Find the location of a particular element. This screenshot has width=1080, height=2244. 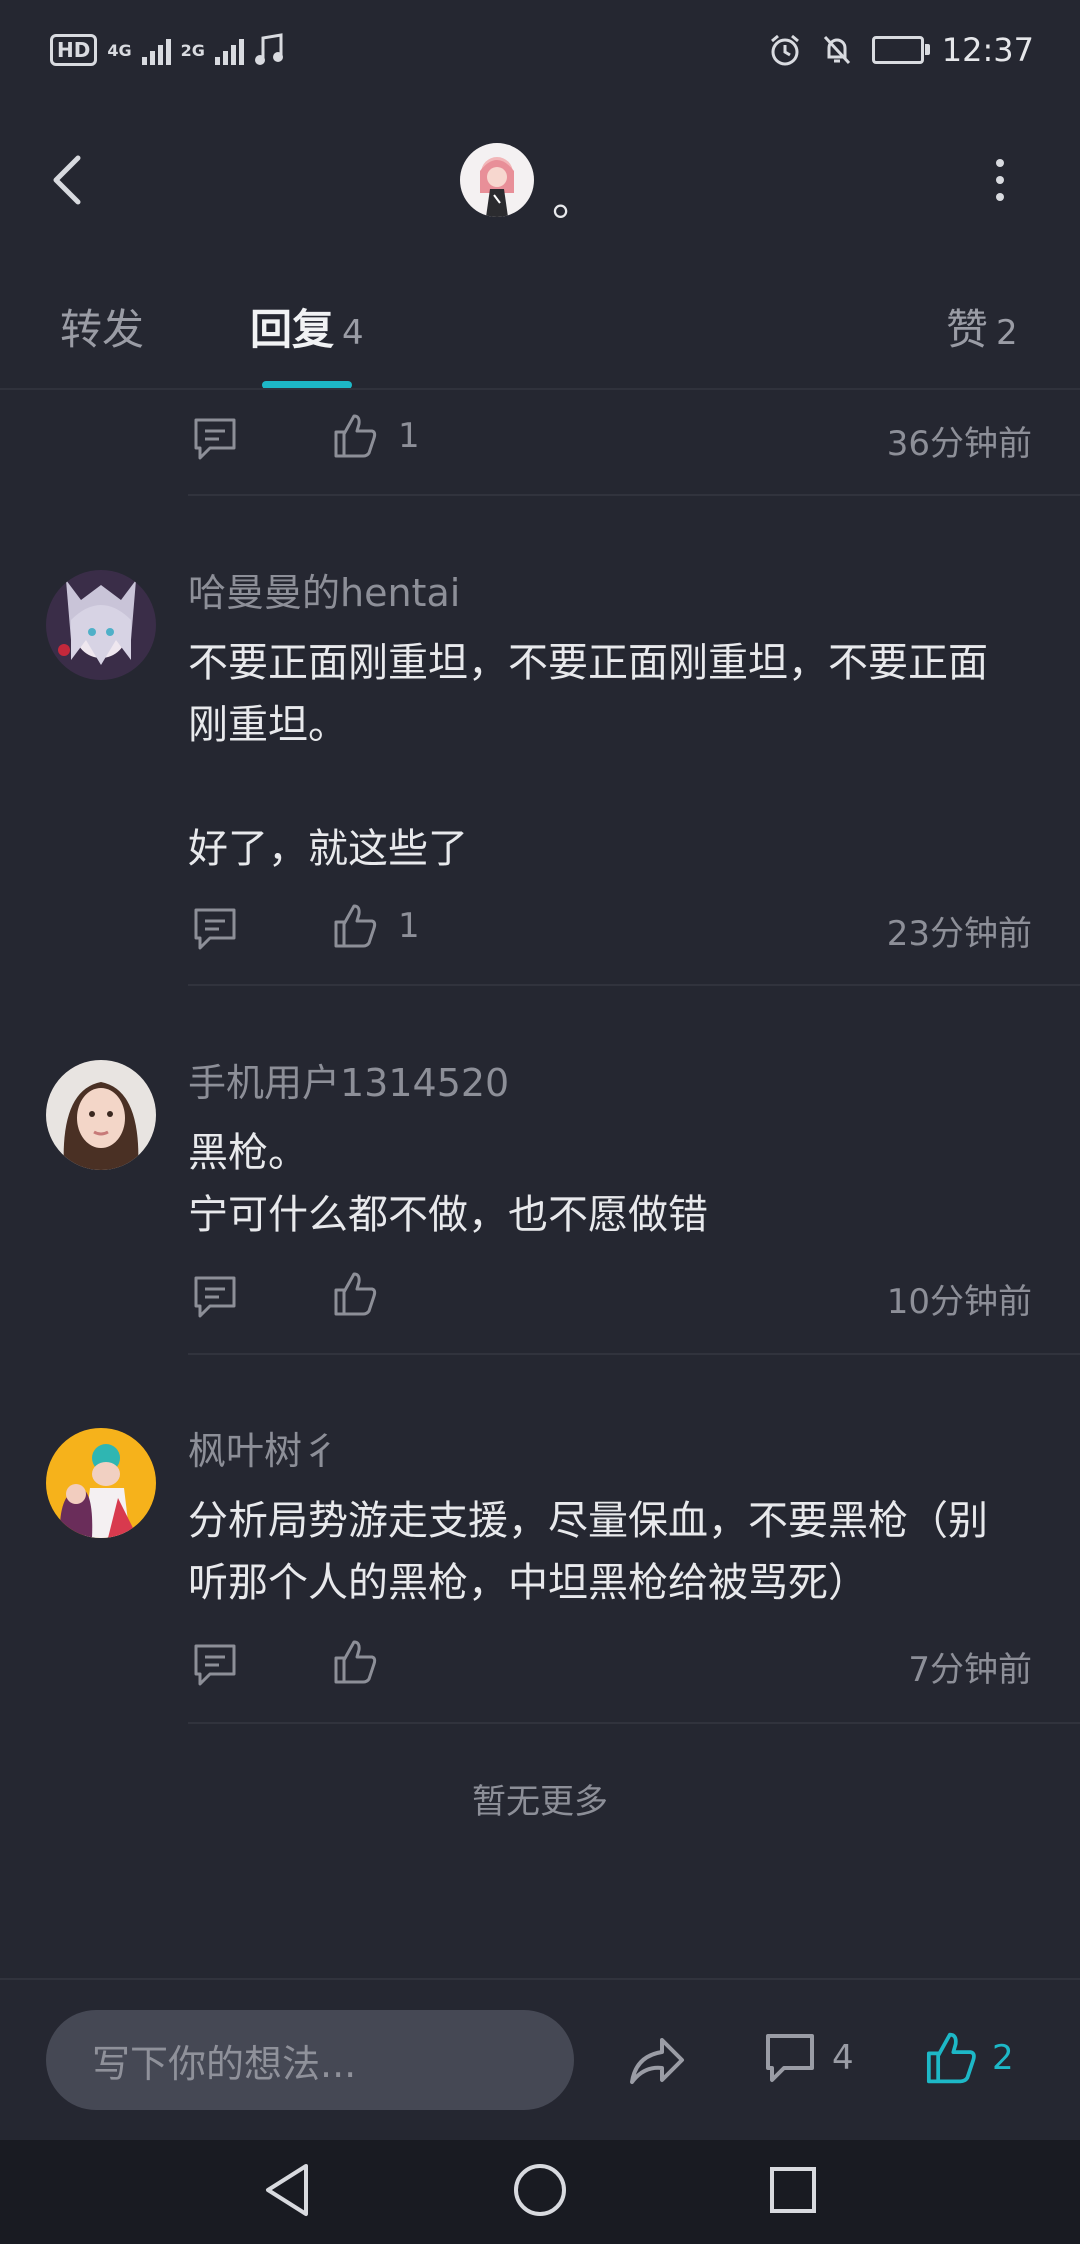

nav-home-icon is located at coordinates (540, 2190).